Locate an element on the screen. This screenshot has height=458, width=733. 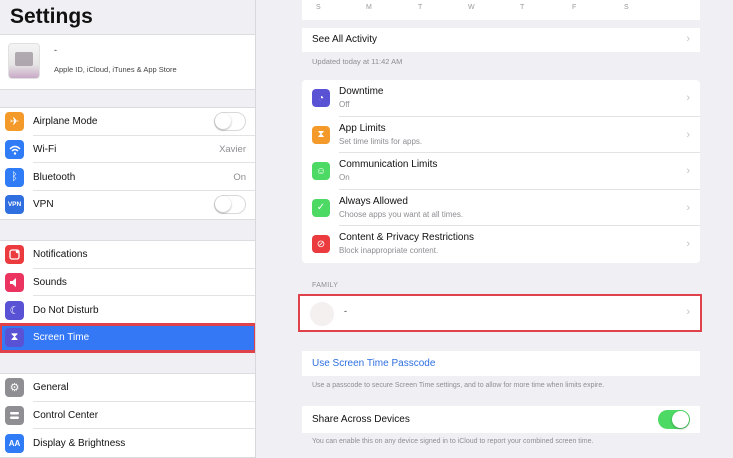
profile-name: - is located at coordinates (55, 50).